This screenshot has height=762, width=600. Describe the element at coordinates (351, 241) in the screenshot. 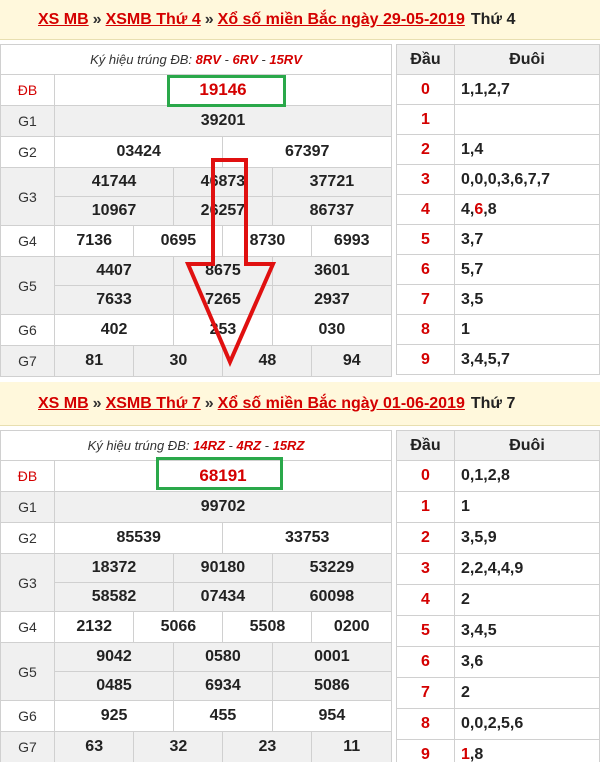

I see `prize-g4: 6993` at that location.